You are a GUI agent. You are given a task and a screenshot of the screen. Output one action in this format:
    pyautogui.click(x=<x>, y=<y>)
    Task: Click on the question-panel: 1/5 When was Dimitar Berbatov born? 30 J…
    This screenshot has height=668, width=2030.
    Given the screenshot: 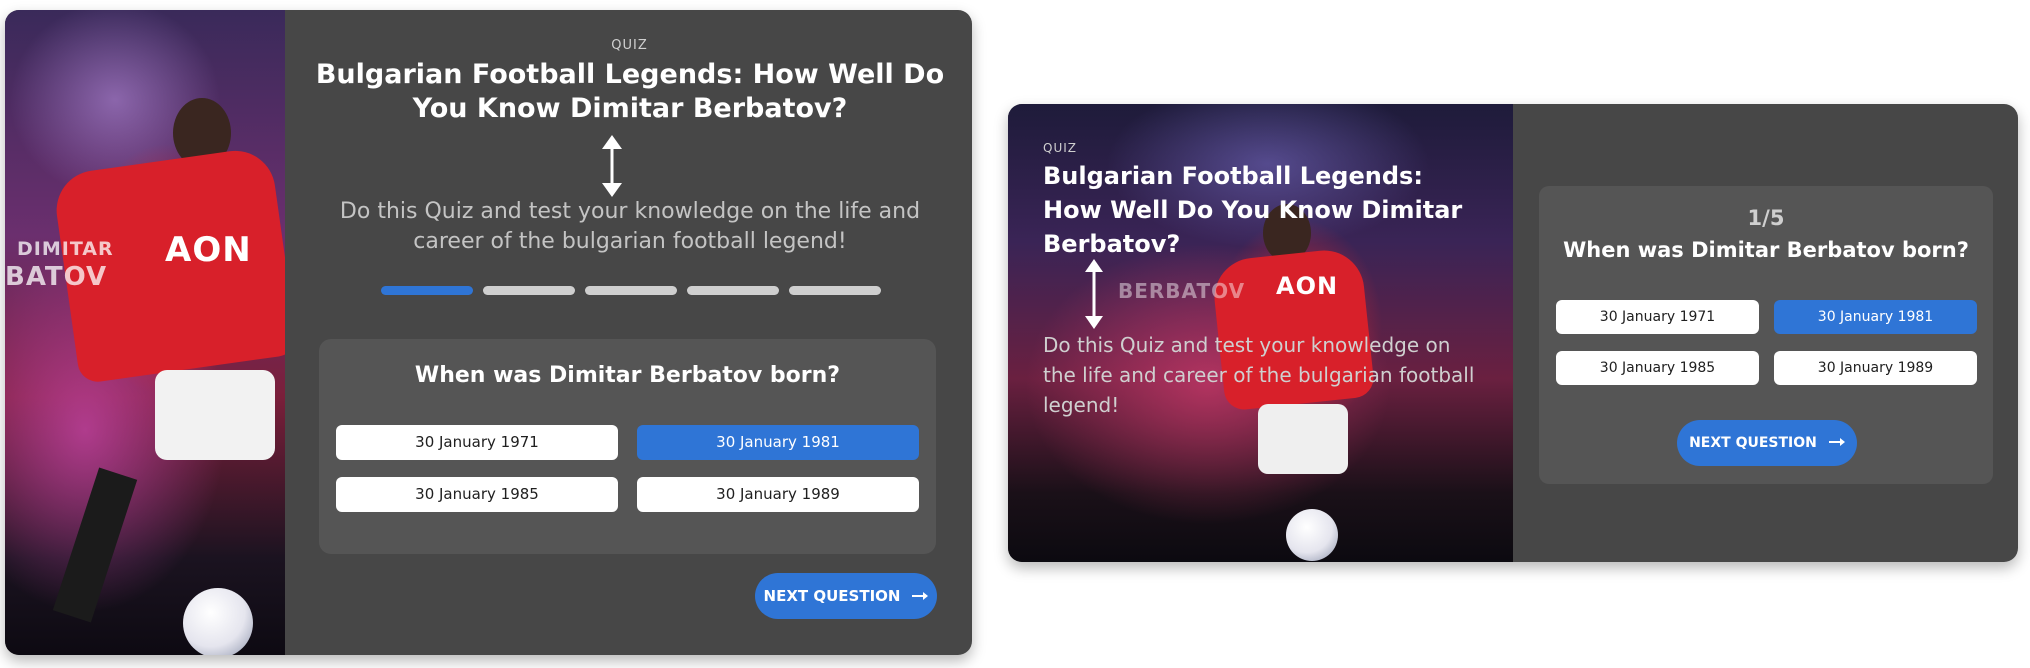 What is the action you would take?
    pyautogui.click(x=1766, y=335)
    